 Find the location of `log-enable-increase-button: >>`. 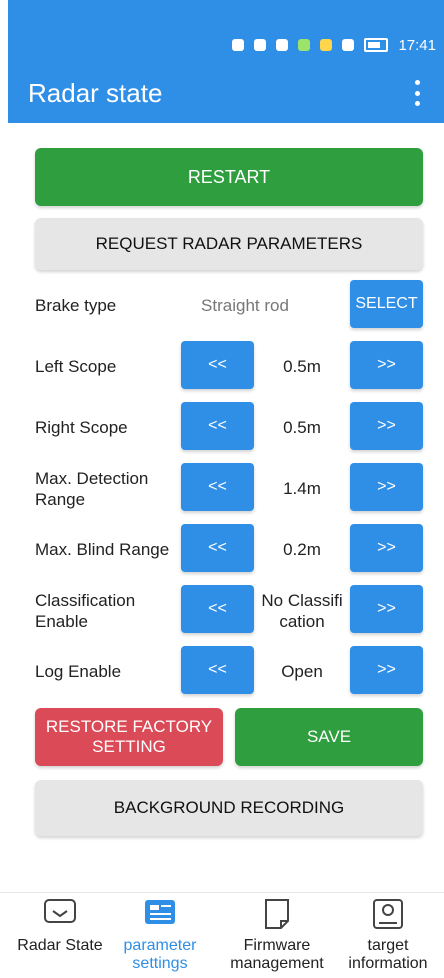

log-enable-increase-button: >> is located at coordinates (386, 670).